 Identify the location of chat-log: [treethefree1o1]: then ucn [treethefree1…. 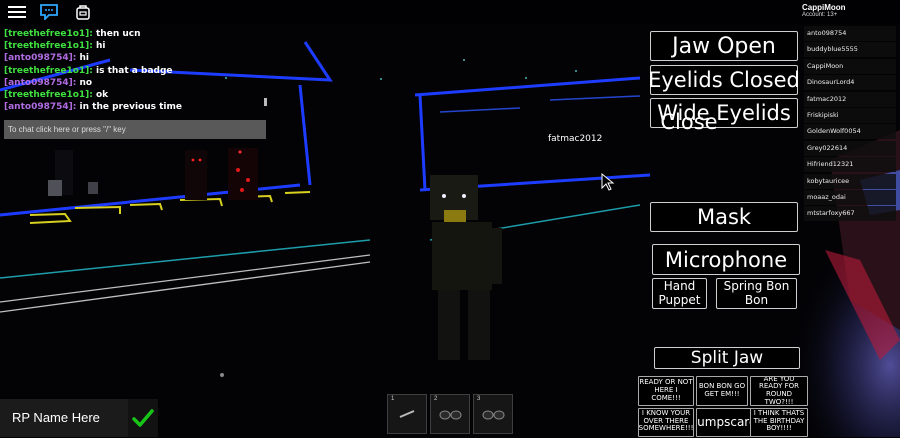
(135, 71).